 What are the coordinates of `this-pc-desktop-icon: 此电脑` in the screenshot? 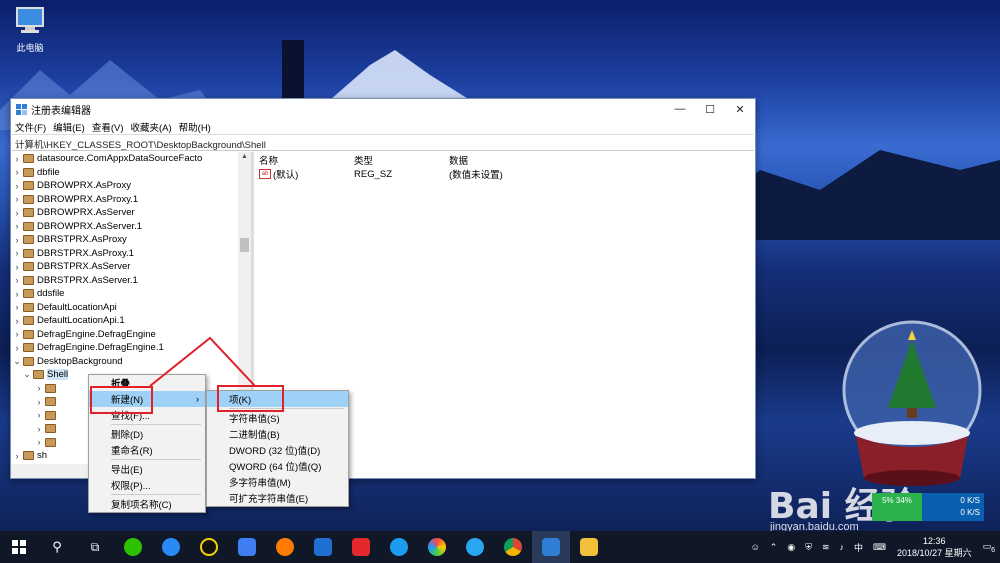 It's located at (30, 30).